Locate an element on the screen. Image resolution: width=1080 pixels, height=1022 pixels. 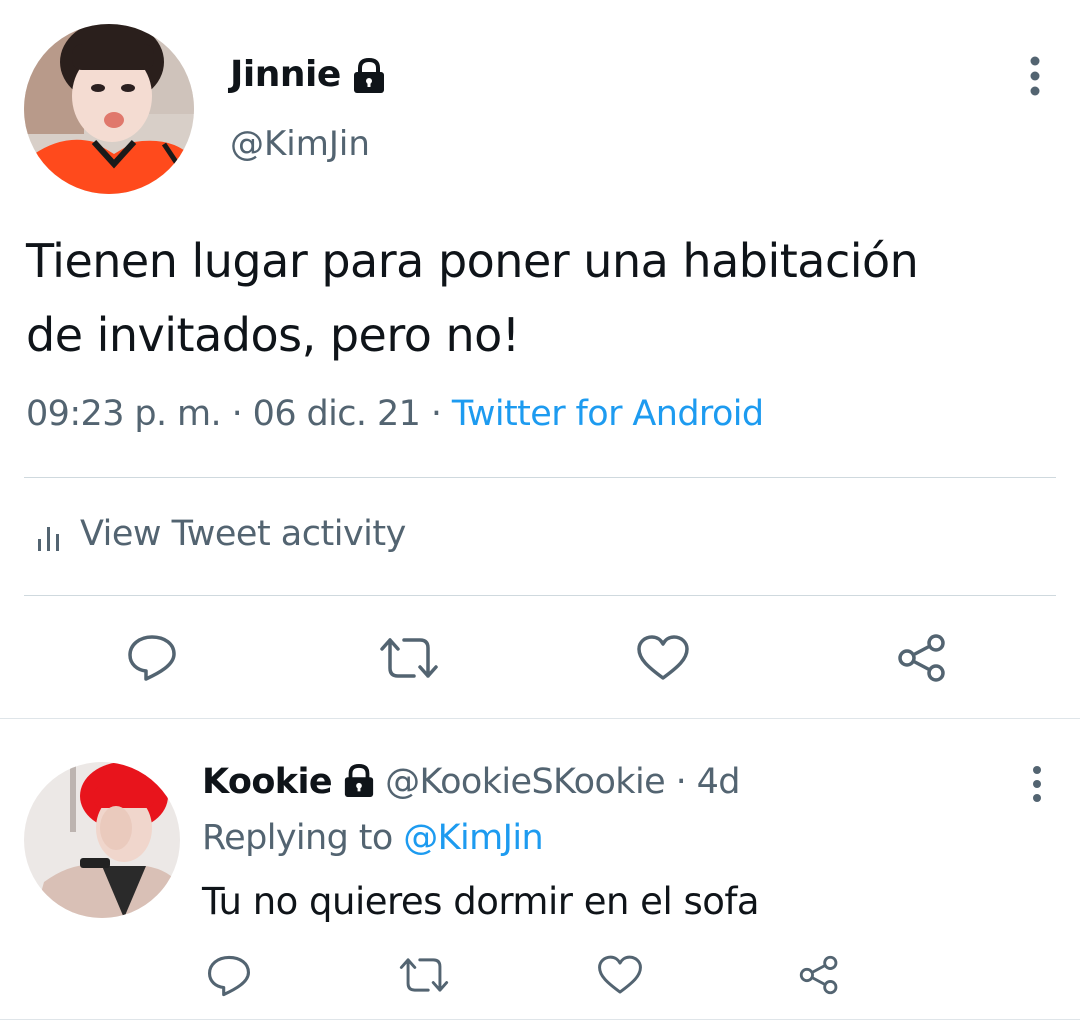
avatar is located at coordinates (109, 109).